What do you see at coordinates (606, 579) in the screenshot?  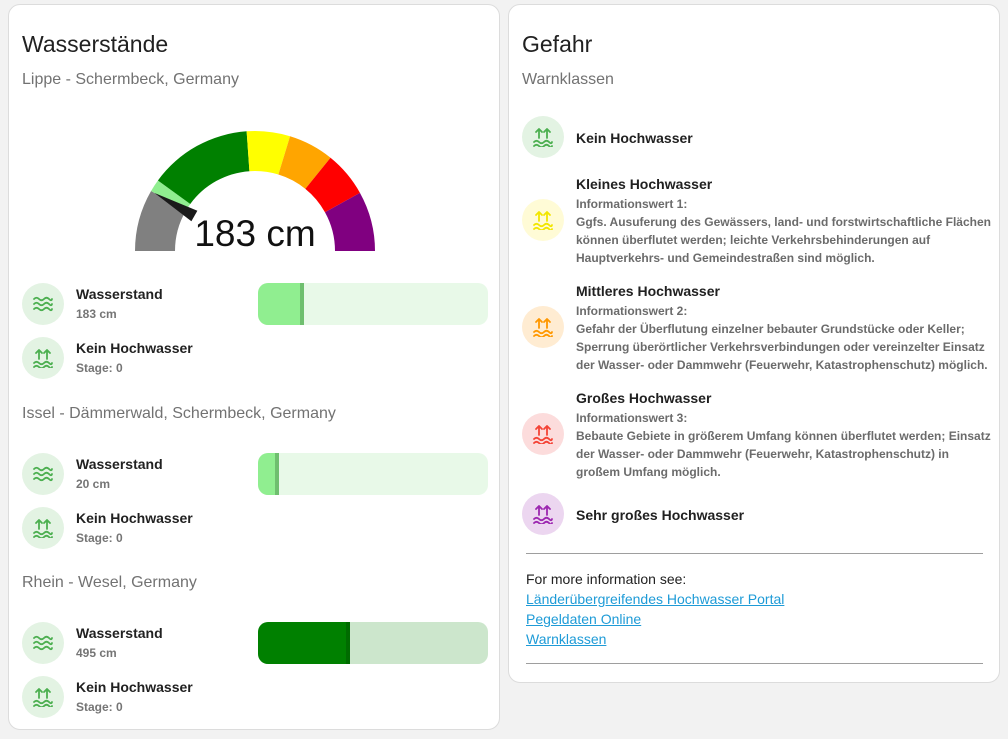 I see `more-info-text: For more information see:` at bounding box center [606, 579].